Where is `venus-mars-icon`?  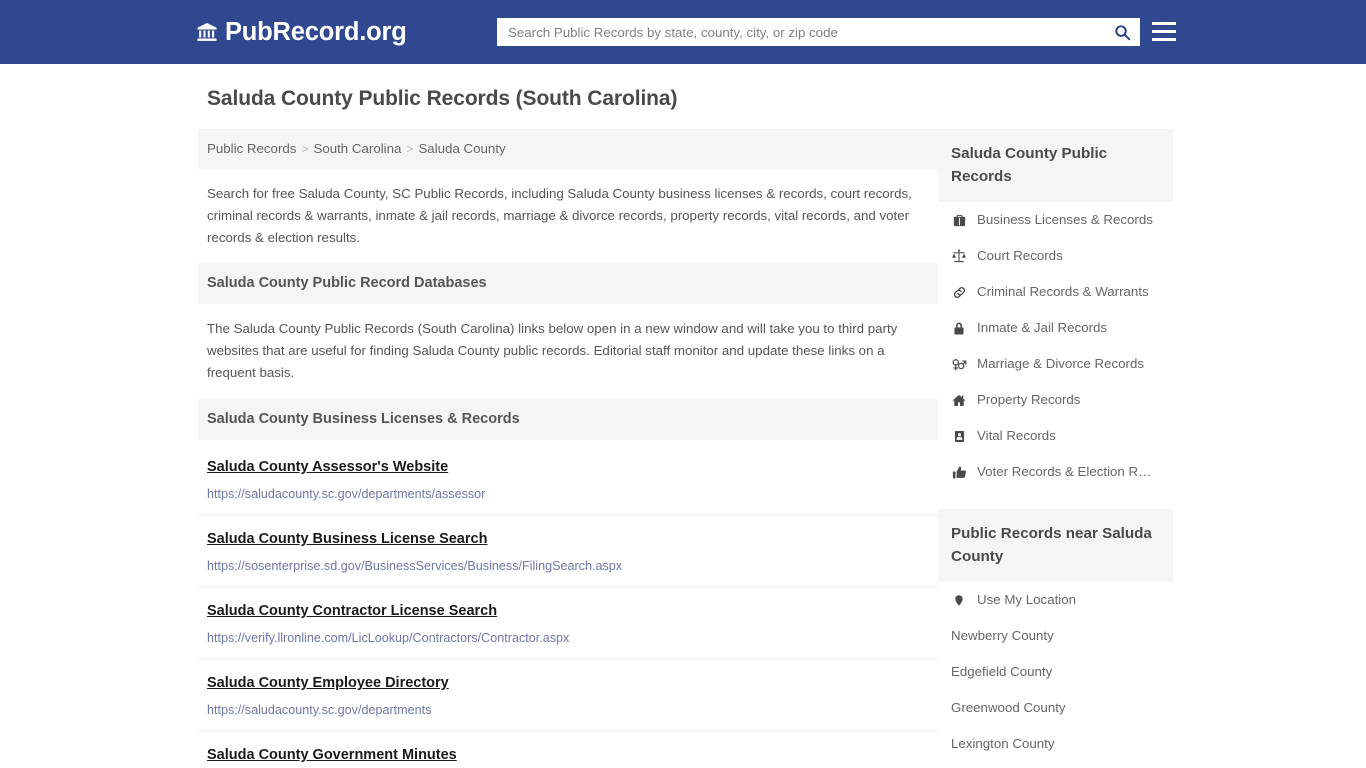 venus-mars-icon is located at coordinates (959, 364).